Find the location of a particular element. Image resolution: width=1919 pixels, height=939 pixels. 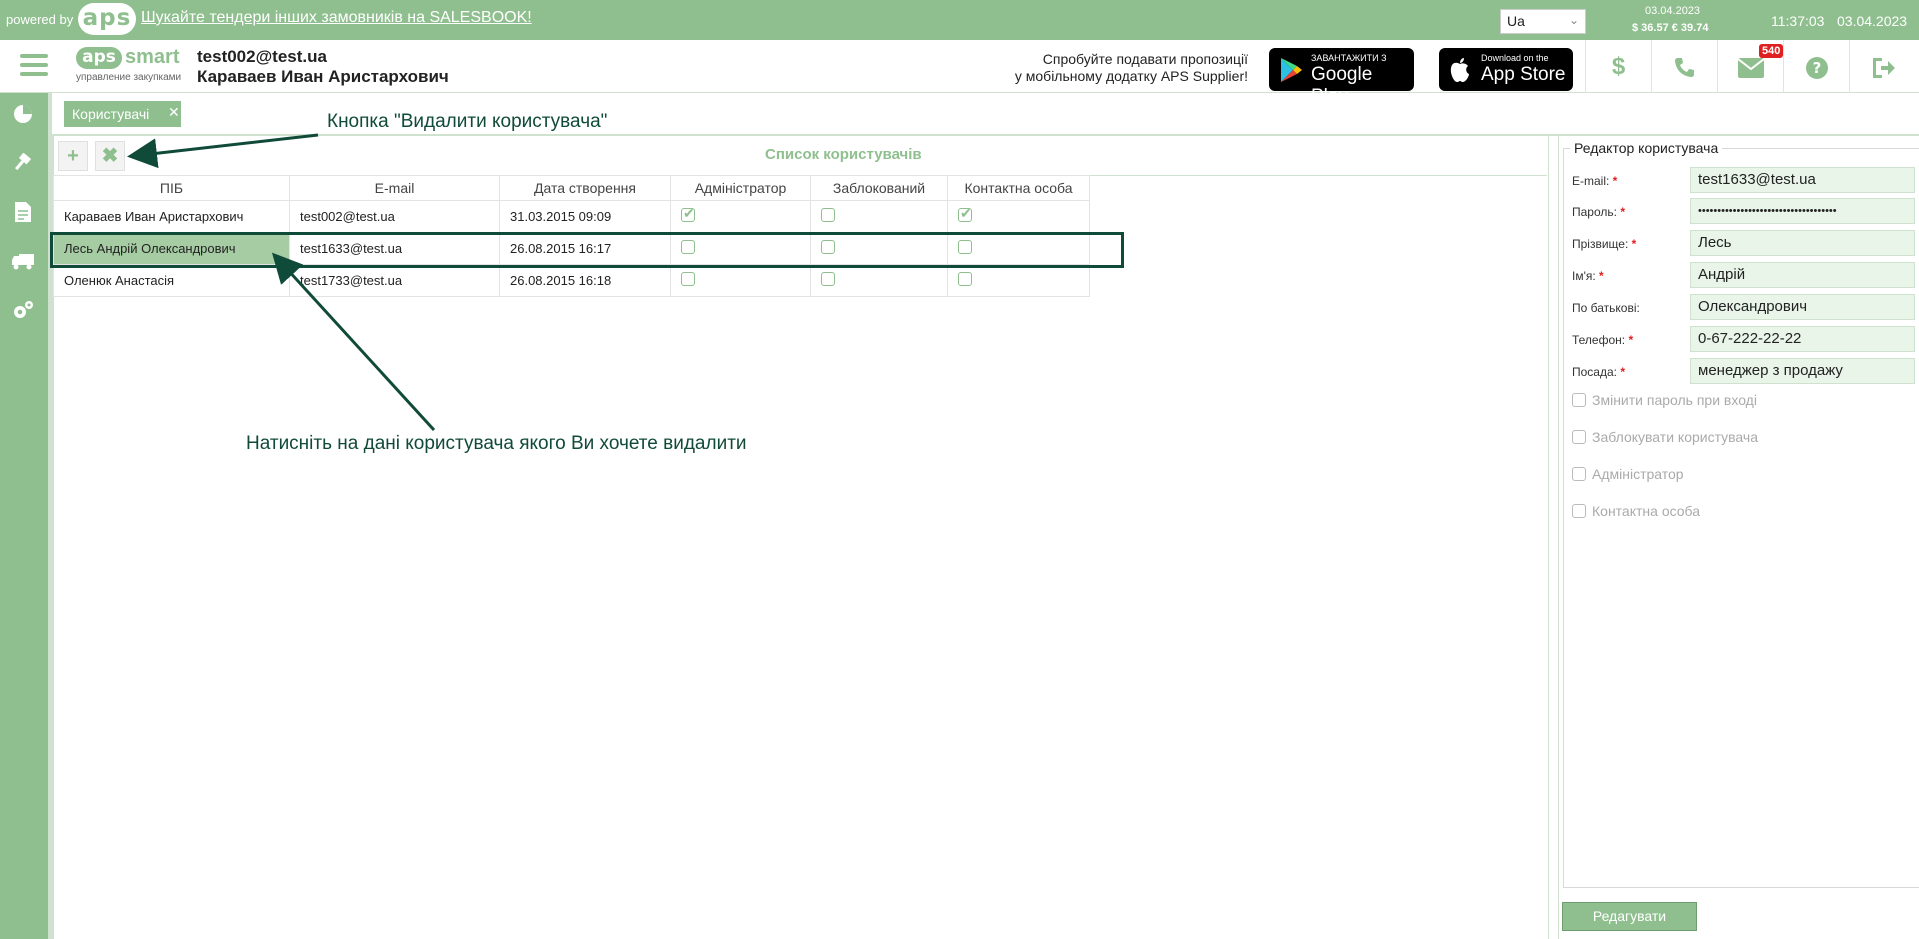

field-input: test1633@test.ua is located at coordinates (1802, 180).